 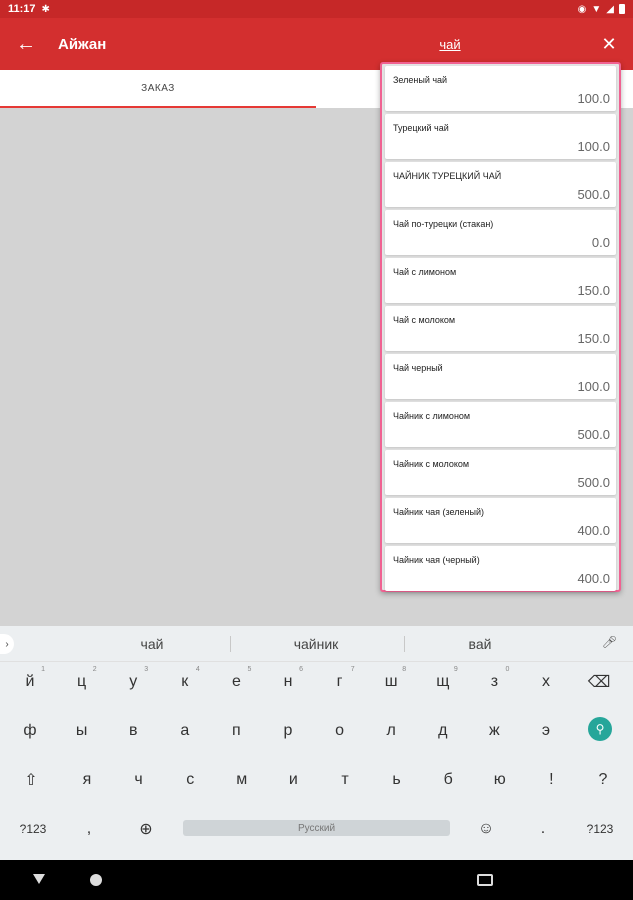 What do you see at coordinates (448, 780) in the screenshot?
I see `key-letter: б` at bounding box center [448, 780].